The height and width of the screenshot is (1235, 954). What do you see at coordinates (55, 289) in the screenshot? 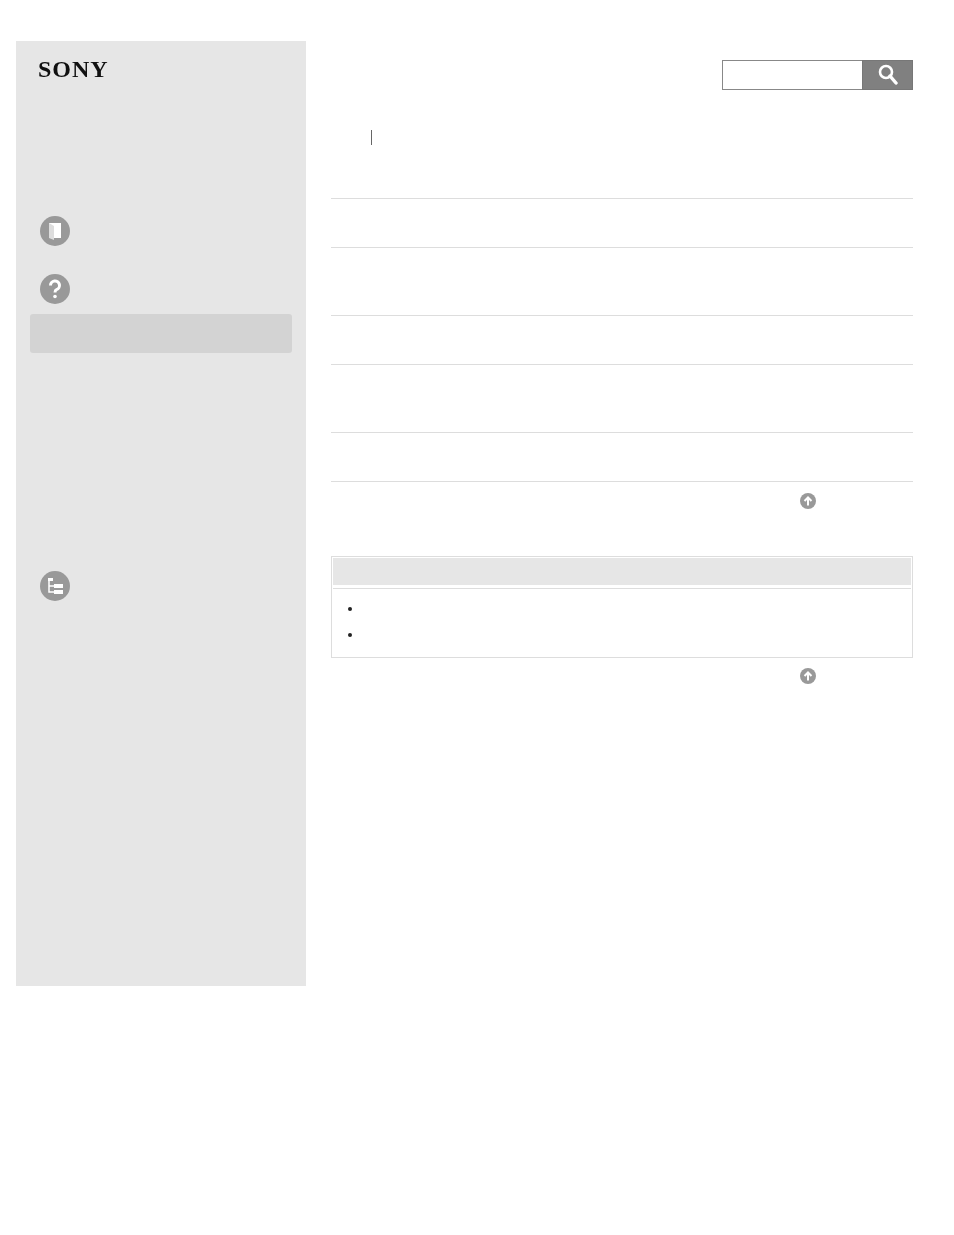
I see `help-icon` at bounding box center [55, 289].